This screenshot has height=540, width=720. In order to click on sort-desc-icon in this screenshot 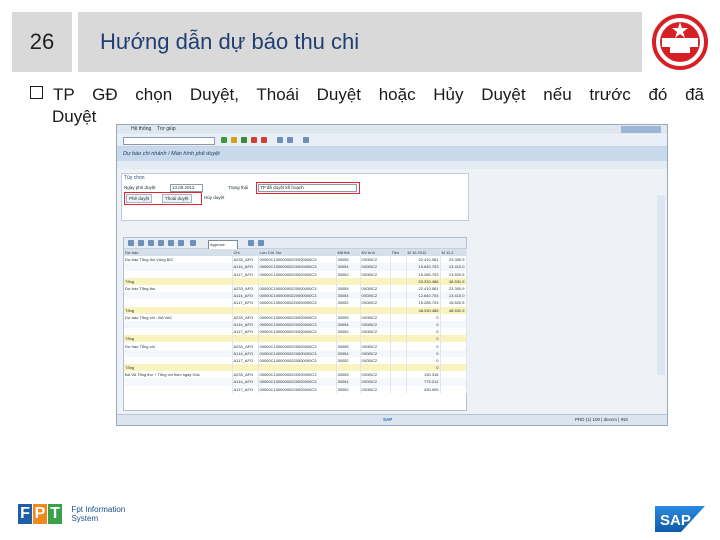, I will do `click(151, 243)`.